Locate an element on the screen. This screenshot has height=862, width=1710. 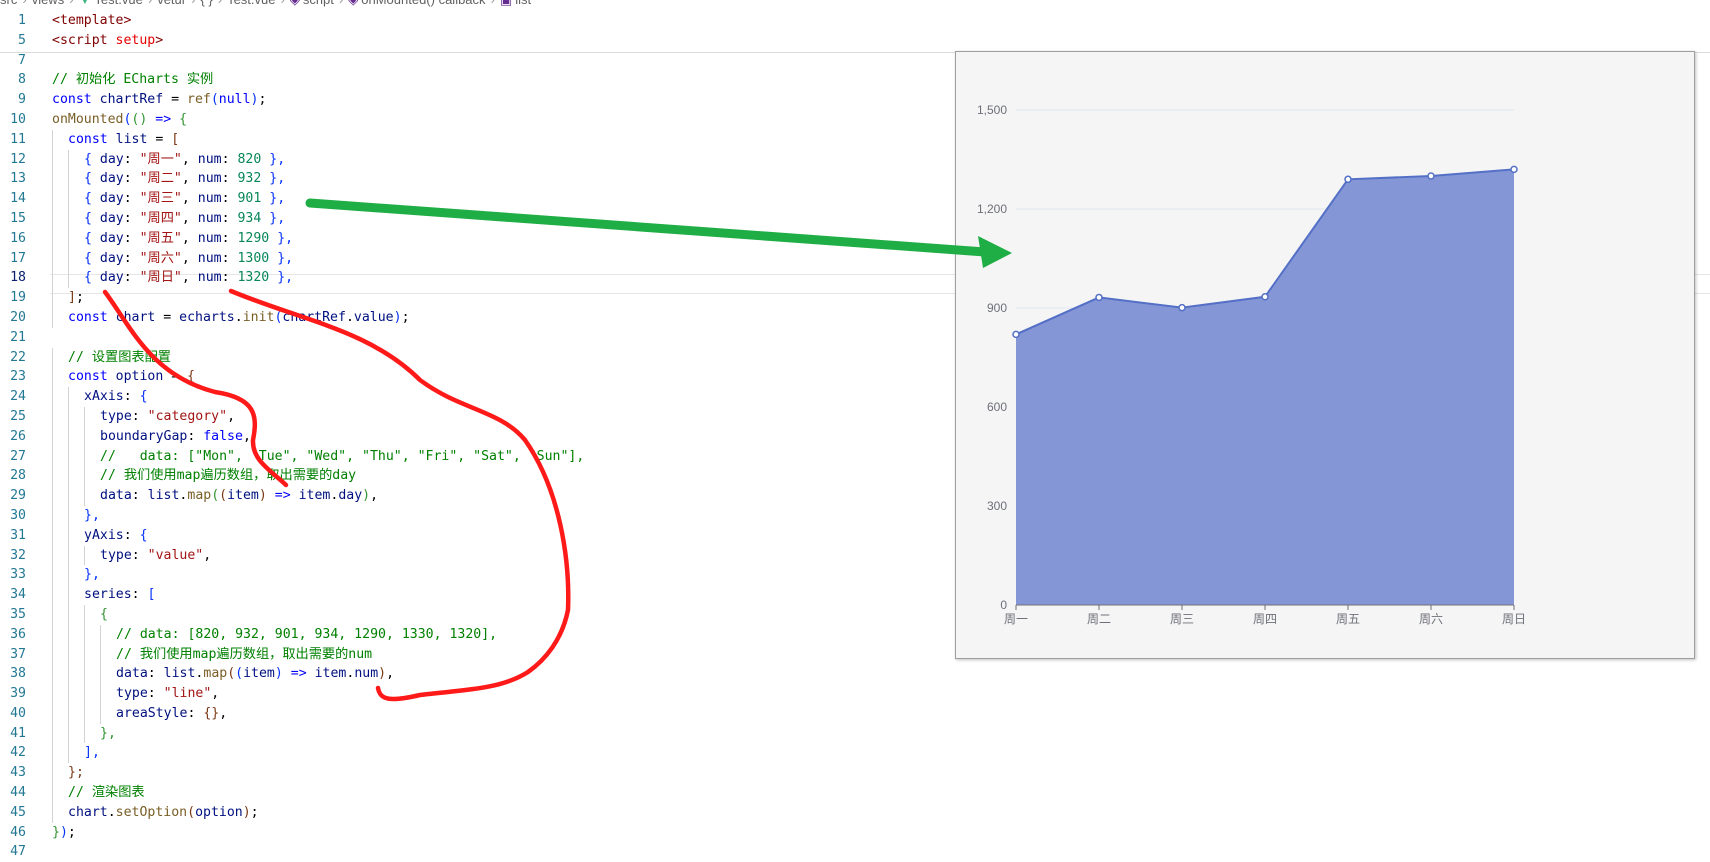
code-line: 42], is located at coordinates (855, 753).